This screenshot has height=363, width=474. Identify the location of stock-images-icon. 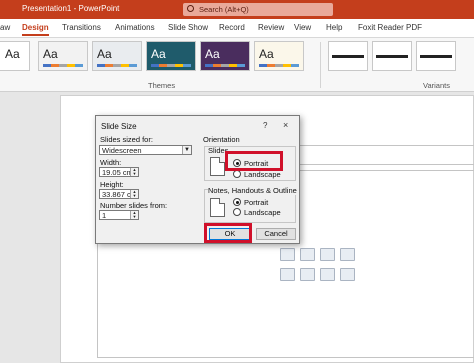
(307, 274).